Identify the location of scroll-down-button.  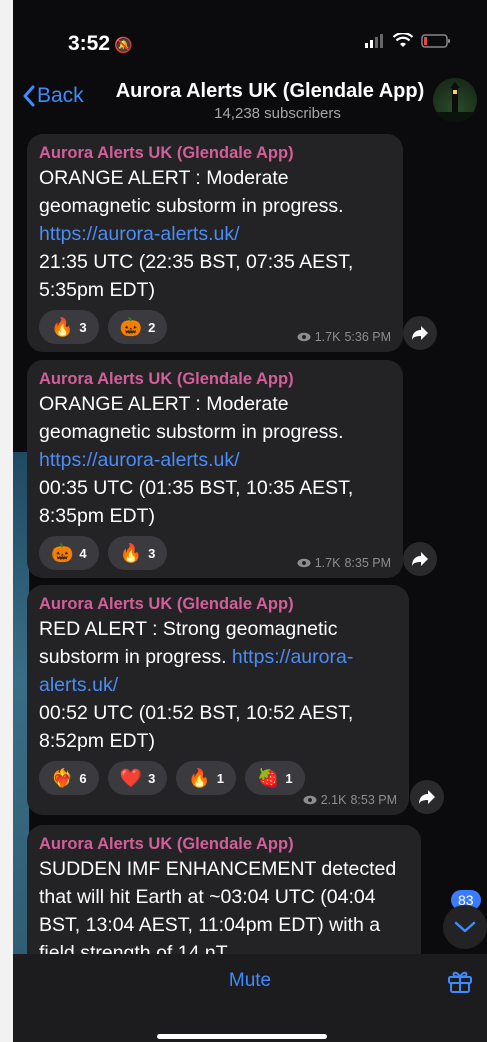
(465, 927).